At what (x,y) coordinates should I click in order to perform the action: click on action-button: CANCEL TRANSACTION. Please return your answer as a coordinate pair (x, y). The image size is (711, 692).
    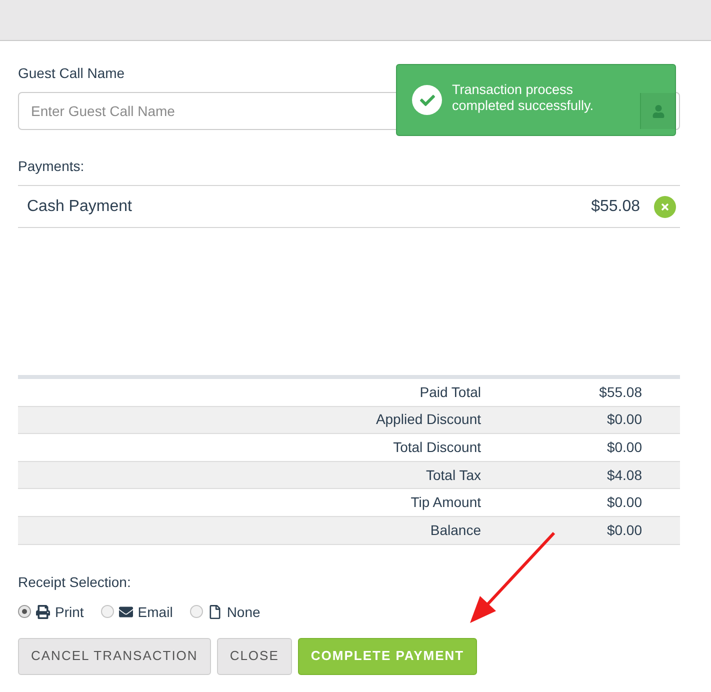
    Looking at the image, I should click on (114, 656).